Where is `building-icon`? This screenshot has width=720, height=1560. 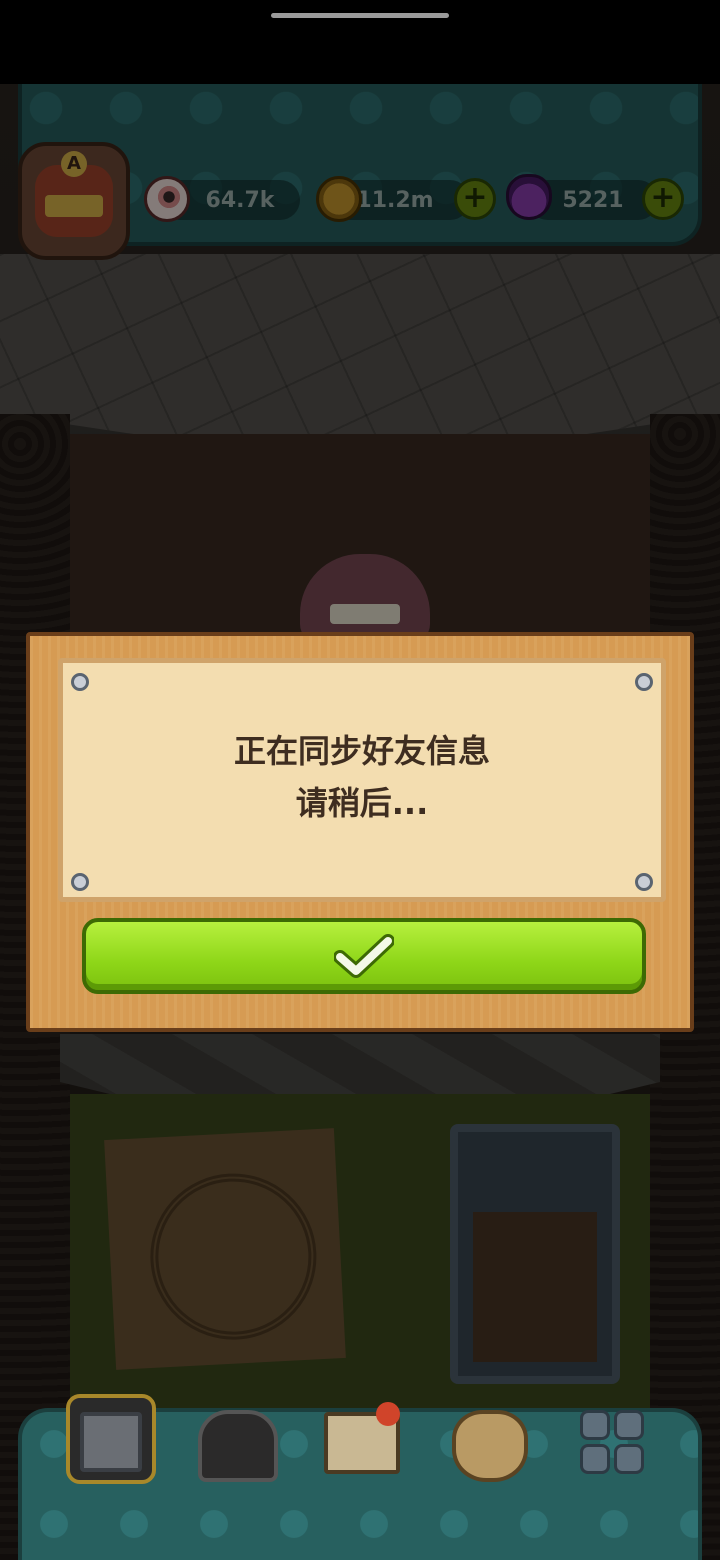 building-icon is located at coordinates (111, 1442).